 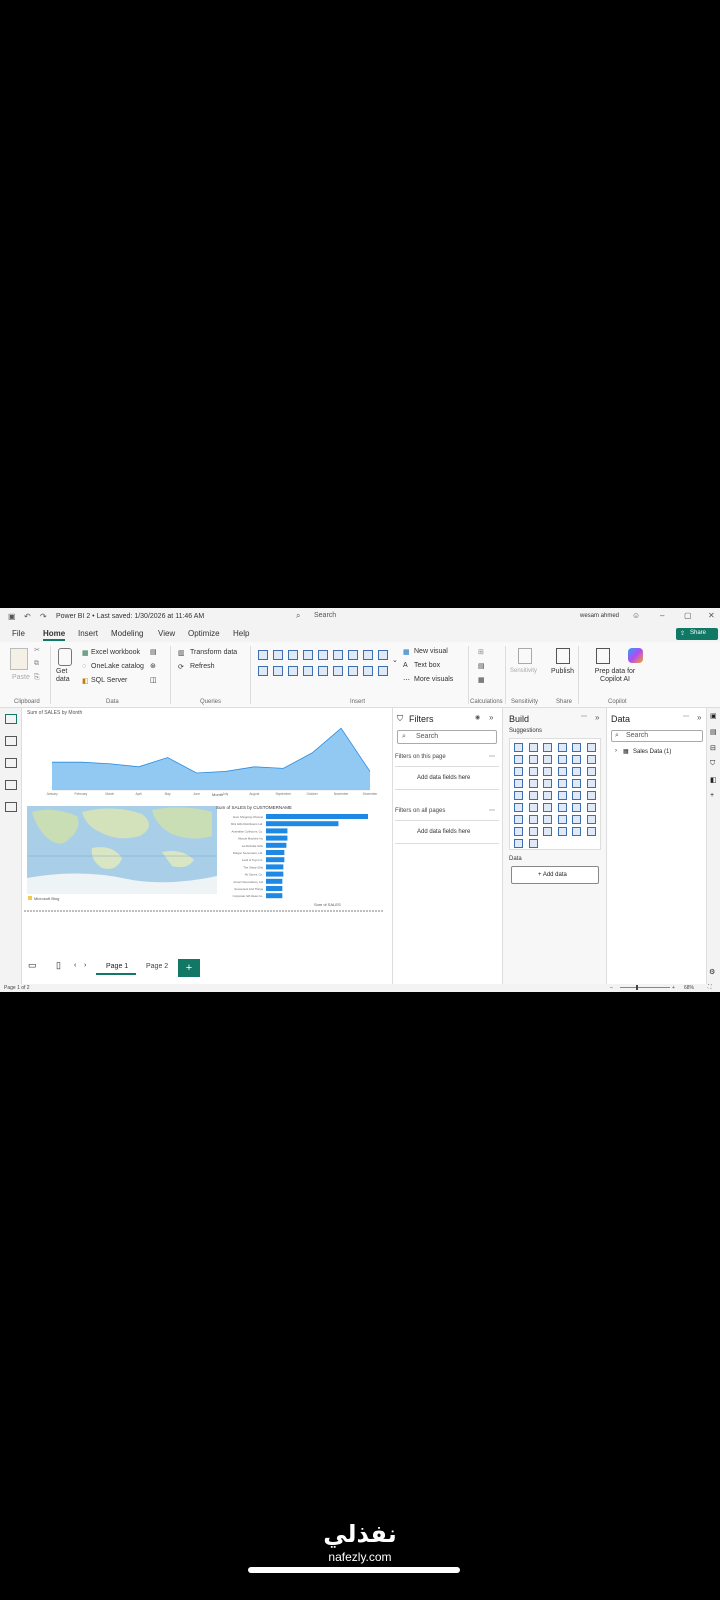 I want to click on clustered-bar-icon, so click(x=293, y=655).